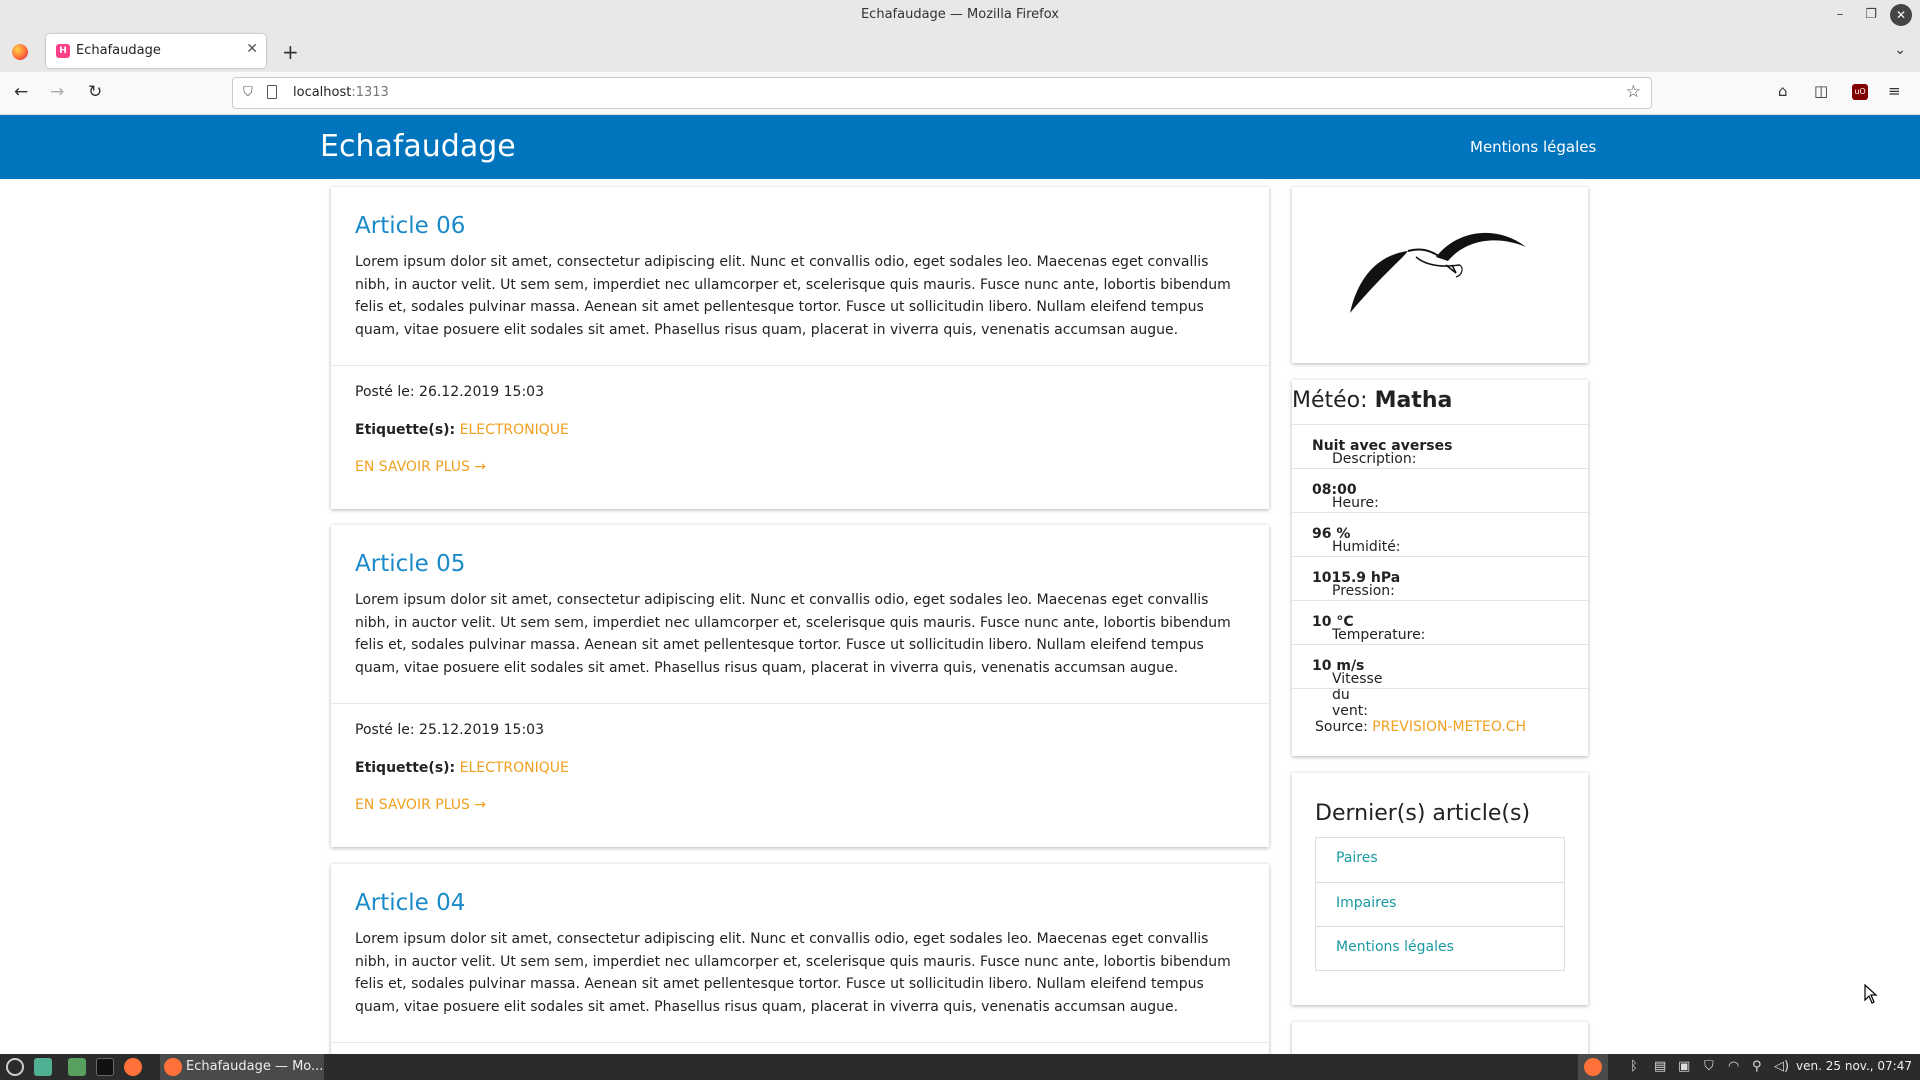 This screenshot has width=1920, height=1080. Describe the element at coordinates (370, 92) in the screenshot. I see `url-port: :1313` at that location.